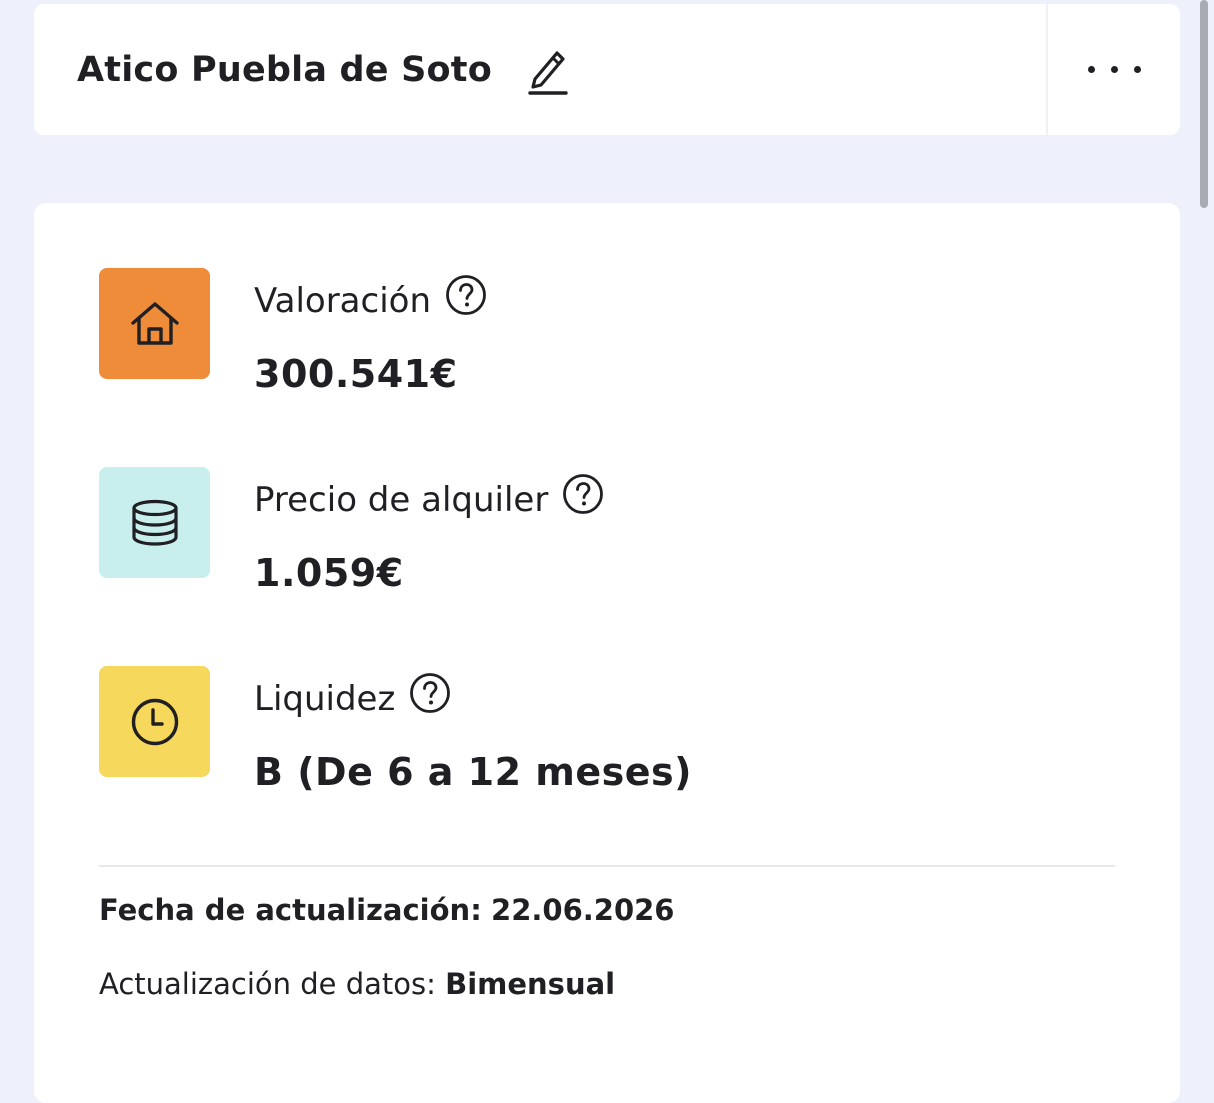 Image resolution: width=1214 pixels, height=1103 pixels. What do you see at coordinates (343, 301) in the screenshot?
I see `metric-label: Valoración` at bounding box center [343, 301].